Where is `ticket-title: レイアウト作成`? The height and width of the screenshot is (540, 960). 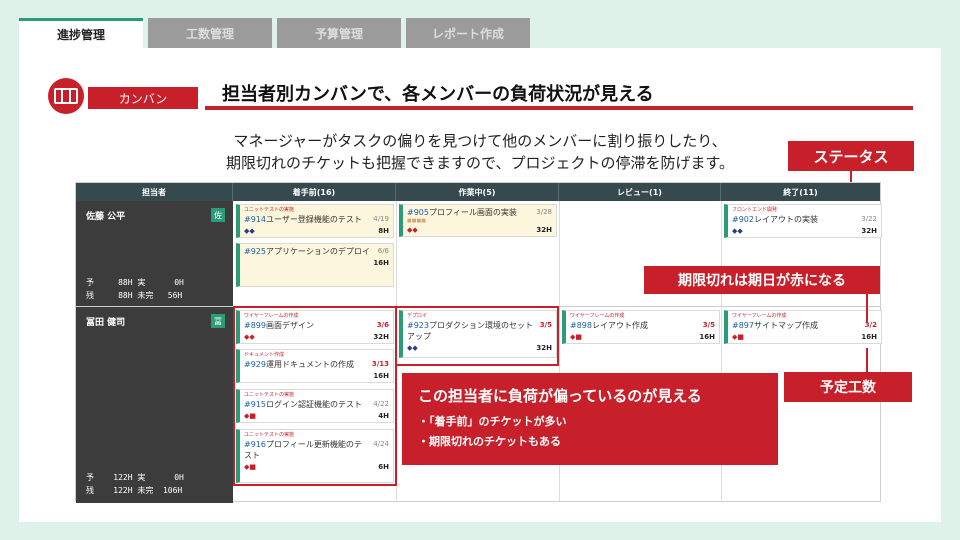
ticket-title: レイアウト作成 is located at coordinates (619, 325).